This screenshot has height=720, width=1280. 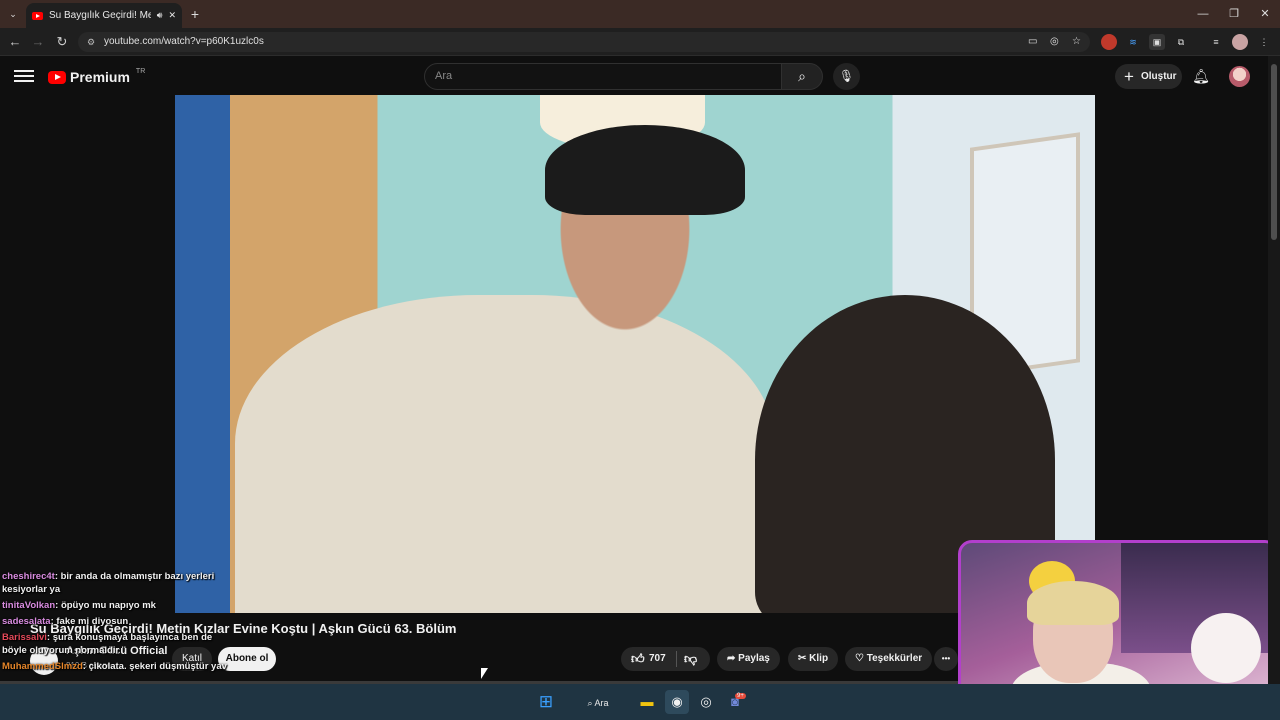 I want to click on speaker-icon: 🔊︎, so click(x=160, y=15).